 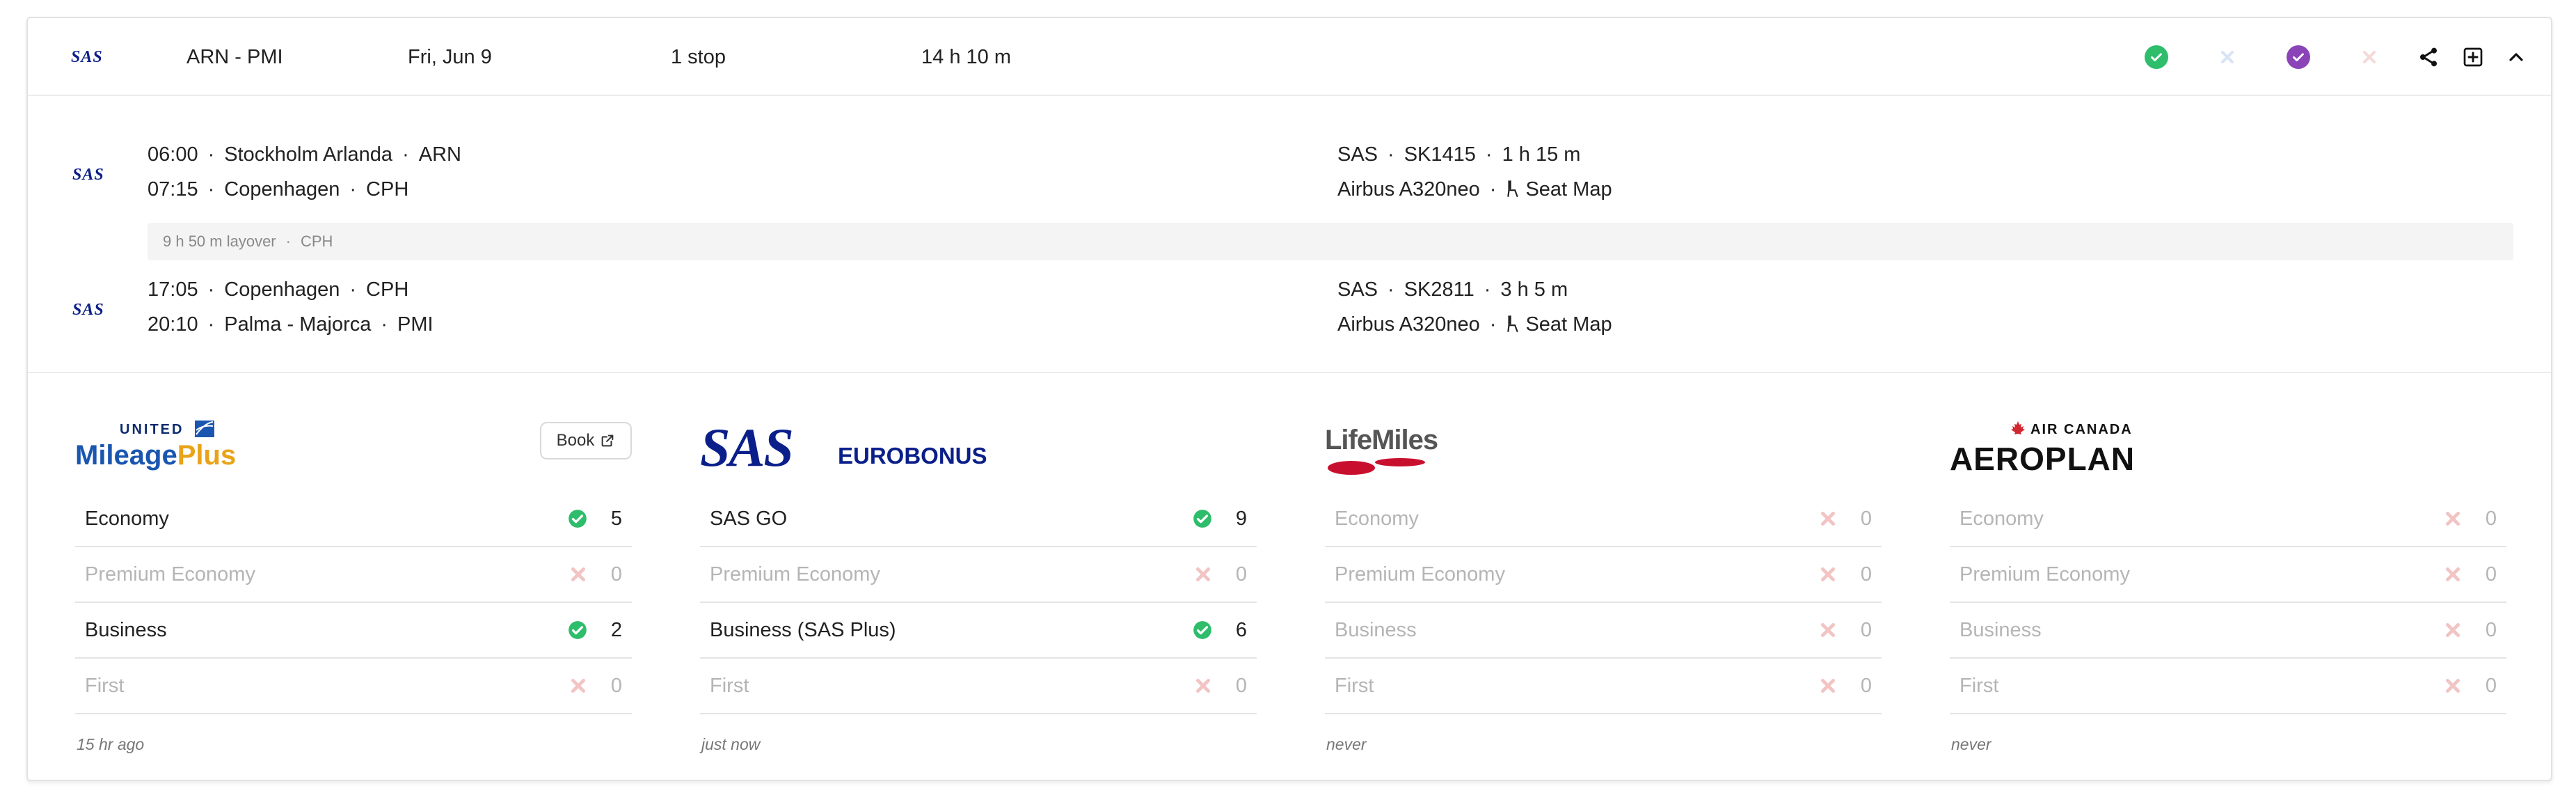 What do you see at coordinates (616, 518) in the screenshot?
I see `seat-count: 5` at bounding box center [616, 518].